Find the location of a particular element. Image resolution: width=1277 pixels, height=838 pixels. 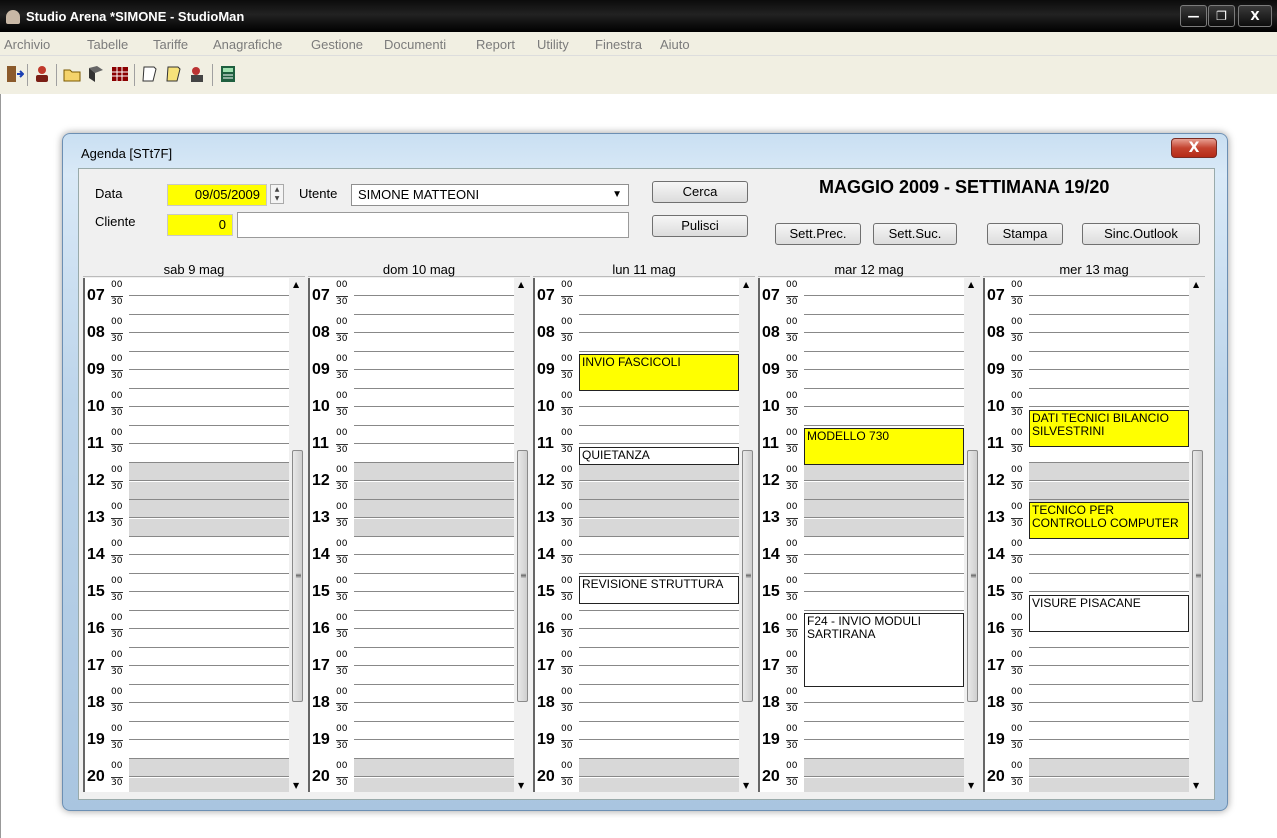

scroll-down-icon: ▼ is located at coordinates (746, 785).